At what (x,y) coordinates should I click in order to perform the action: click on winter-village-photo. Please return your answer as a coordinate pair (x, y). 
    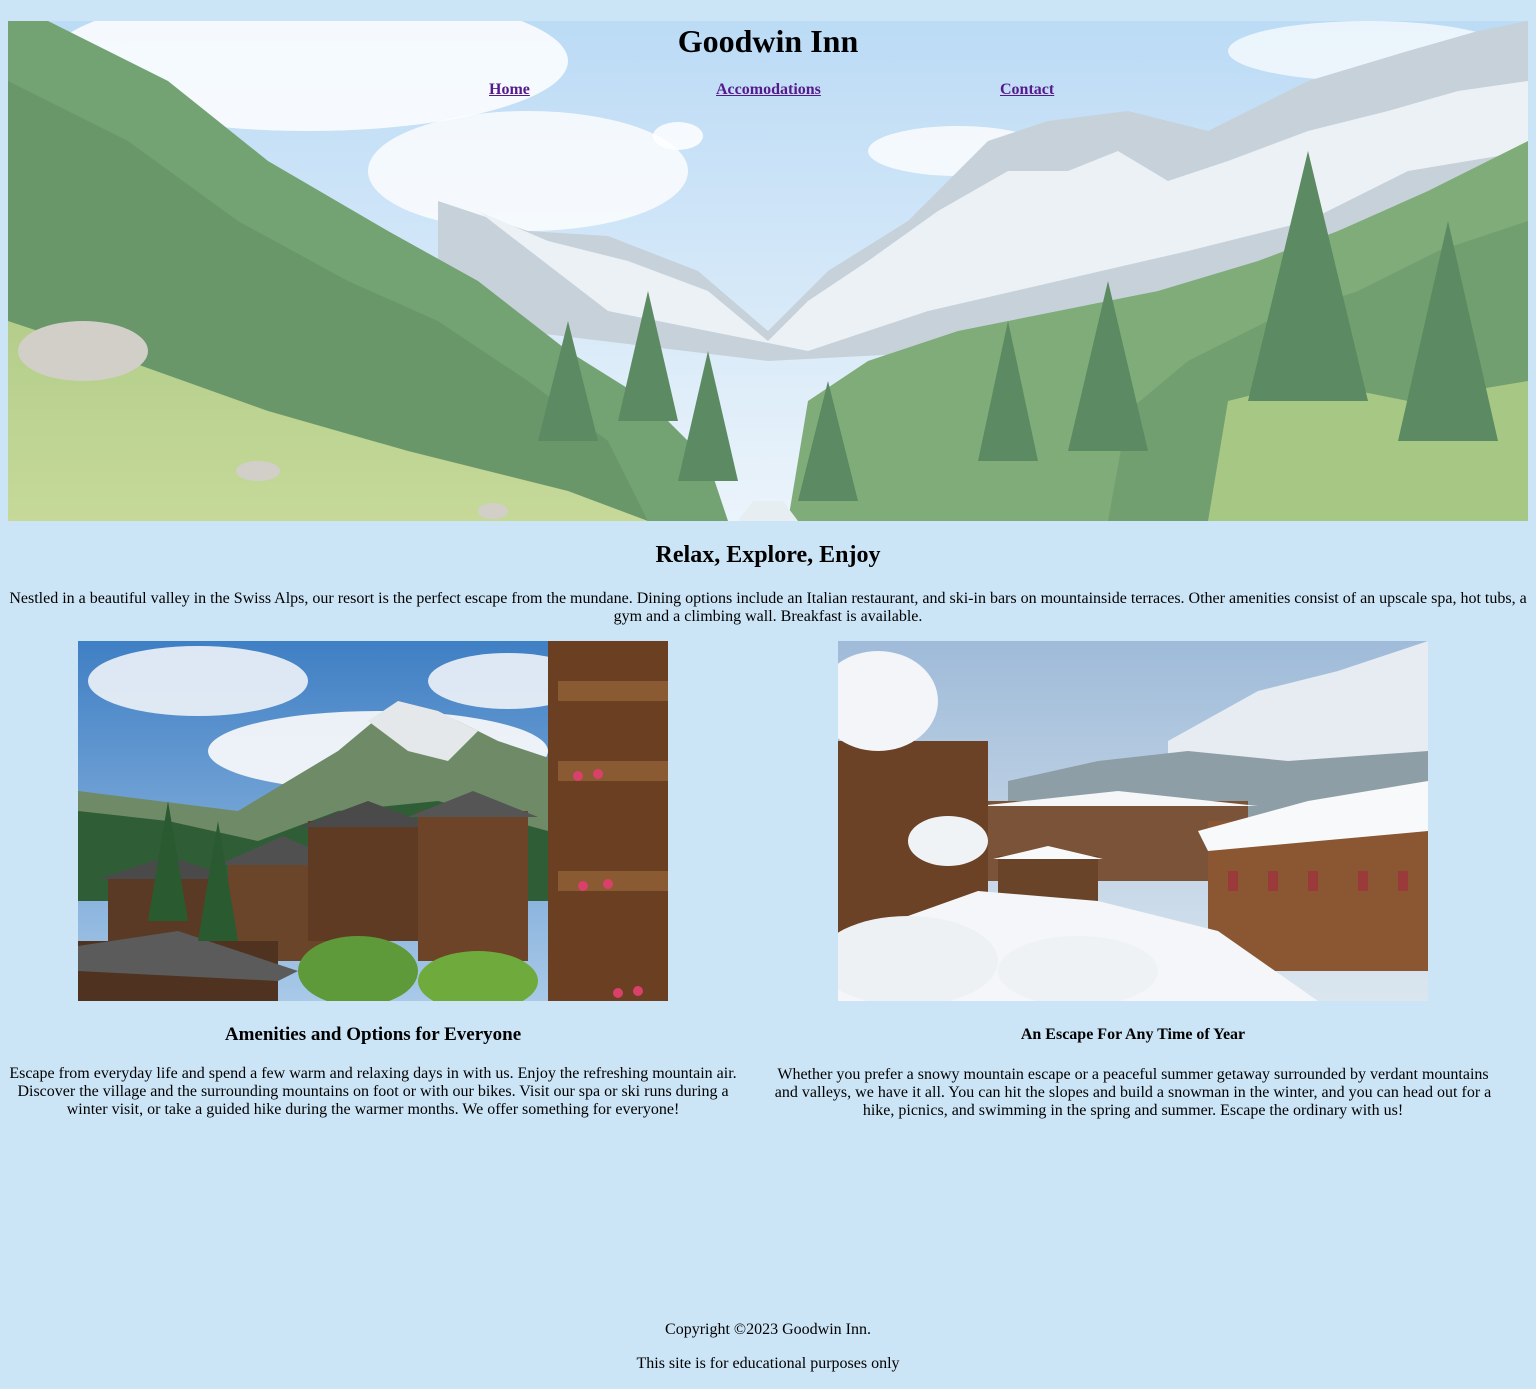
    Looking at the image, I should click on (1133, 821).